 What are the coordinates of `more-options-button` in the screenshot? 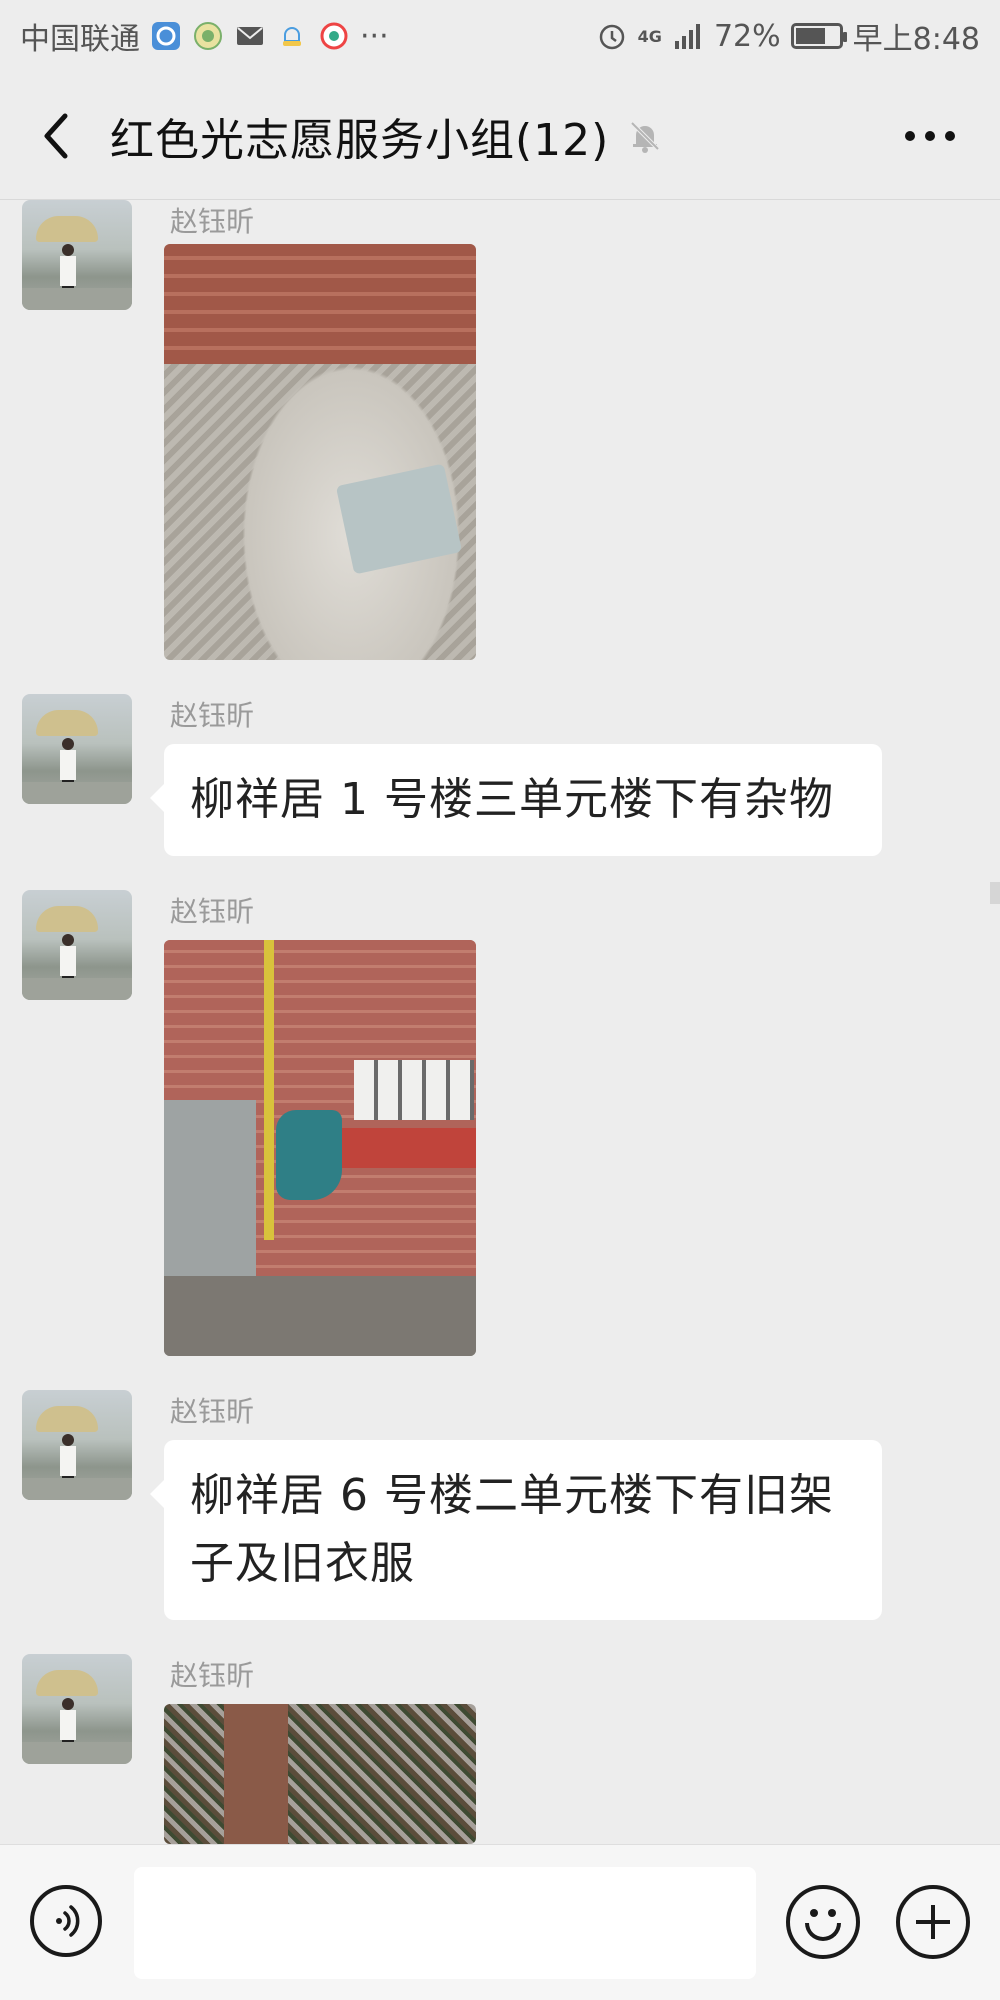 It's located at (930, 136).